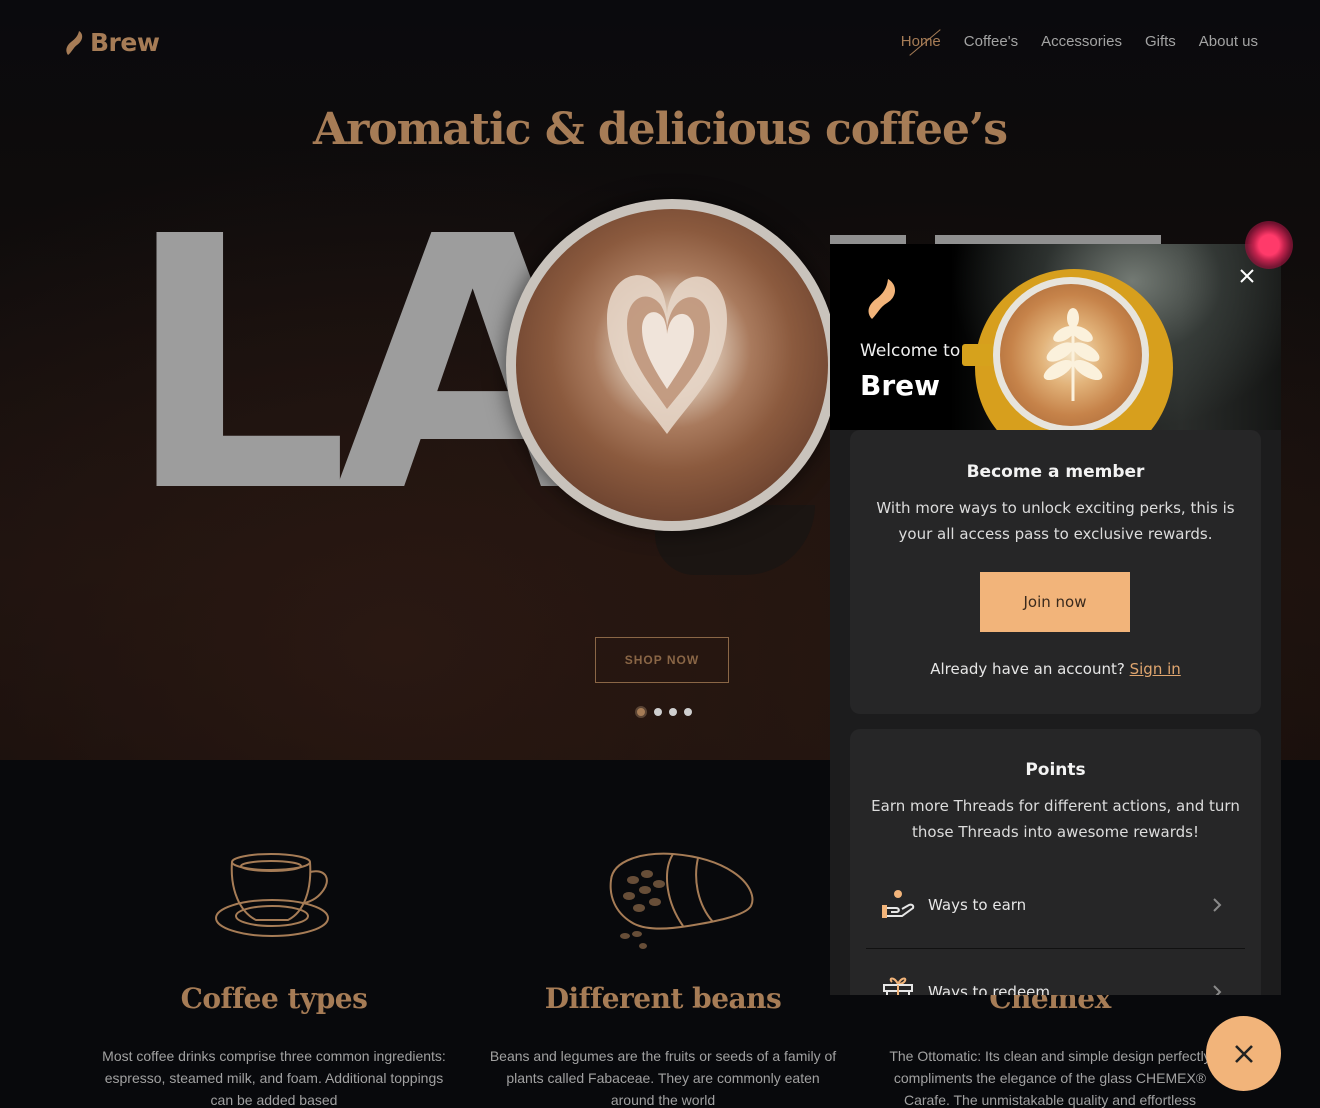 The height and width of the screenshot is (1108, 1320). I want to click on member-card-title: Become a member, so click(1055, 472).